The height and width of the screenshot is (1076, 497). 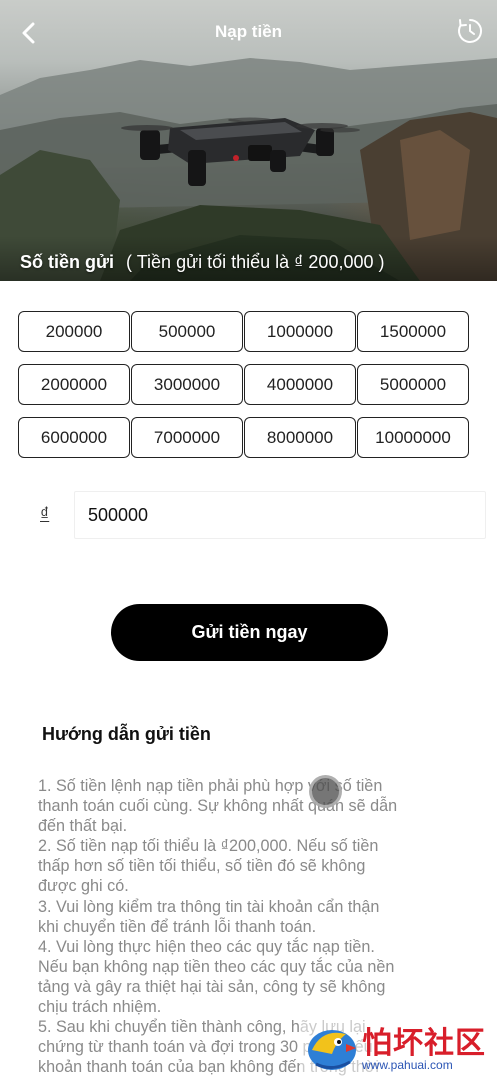 What do you see at coordinates (83, 826) in the screenshot?
I see `guide-line: đến thất bại.` at bounding box center [83, 826].